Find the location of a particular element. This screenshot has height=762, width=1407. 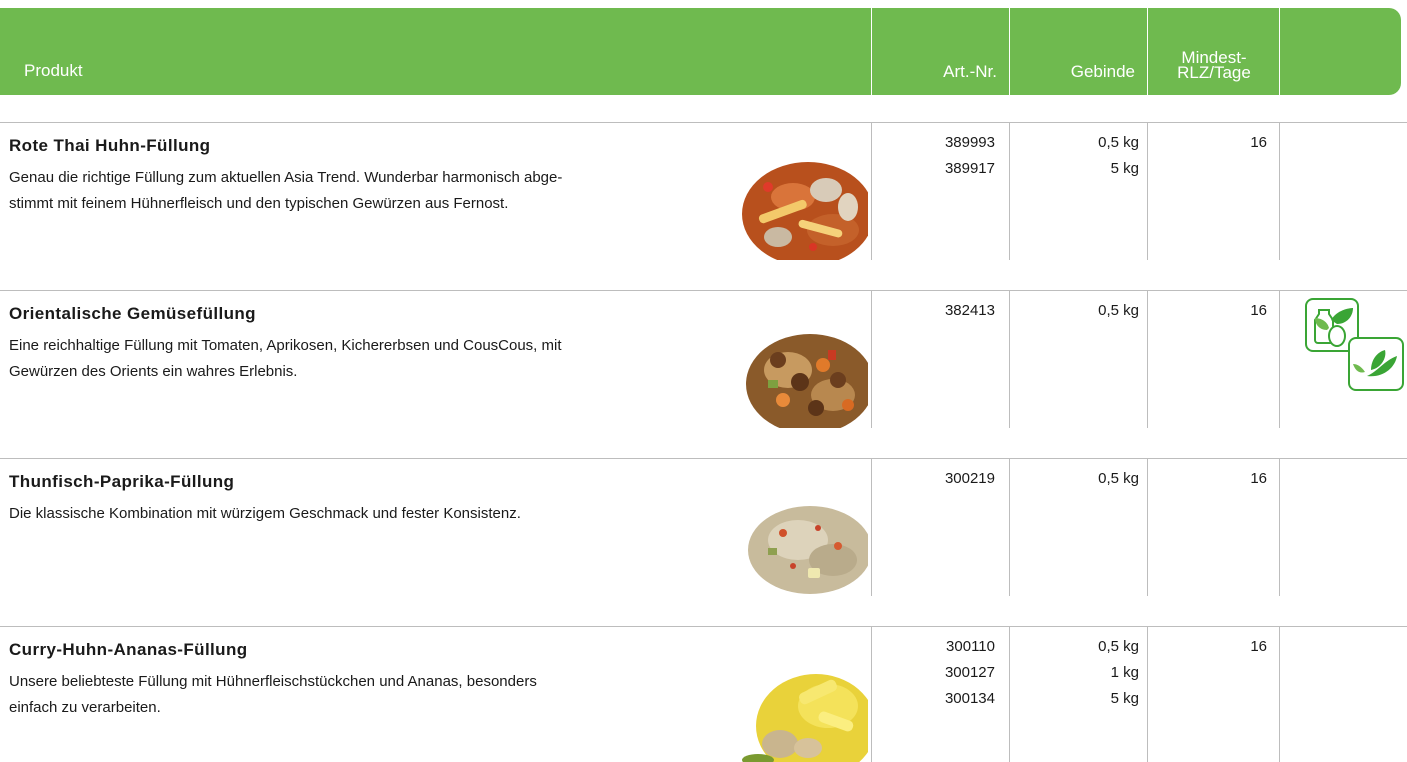

art-nr: 389993 is located at coordinates (969, 142).